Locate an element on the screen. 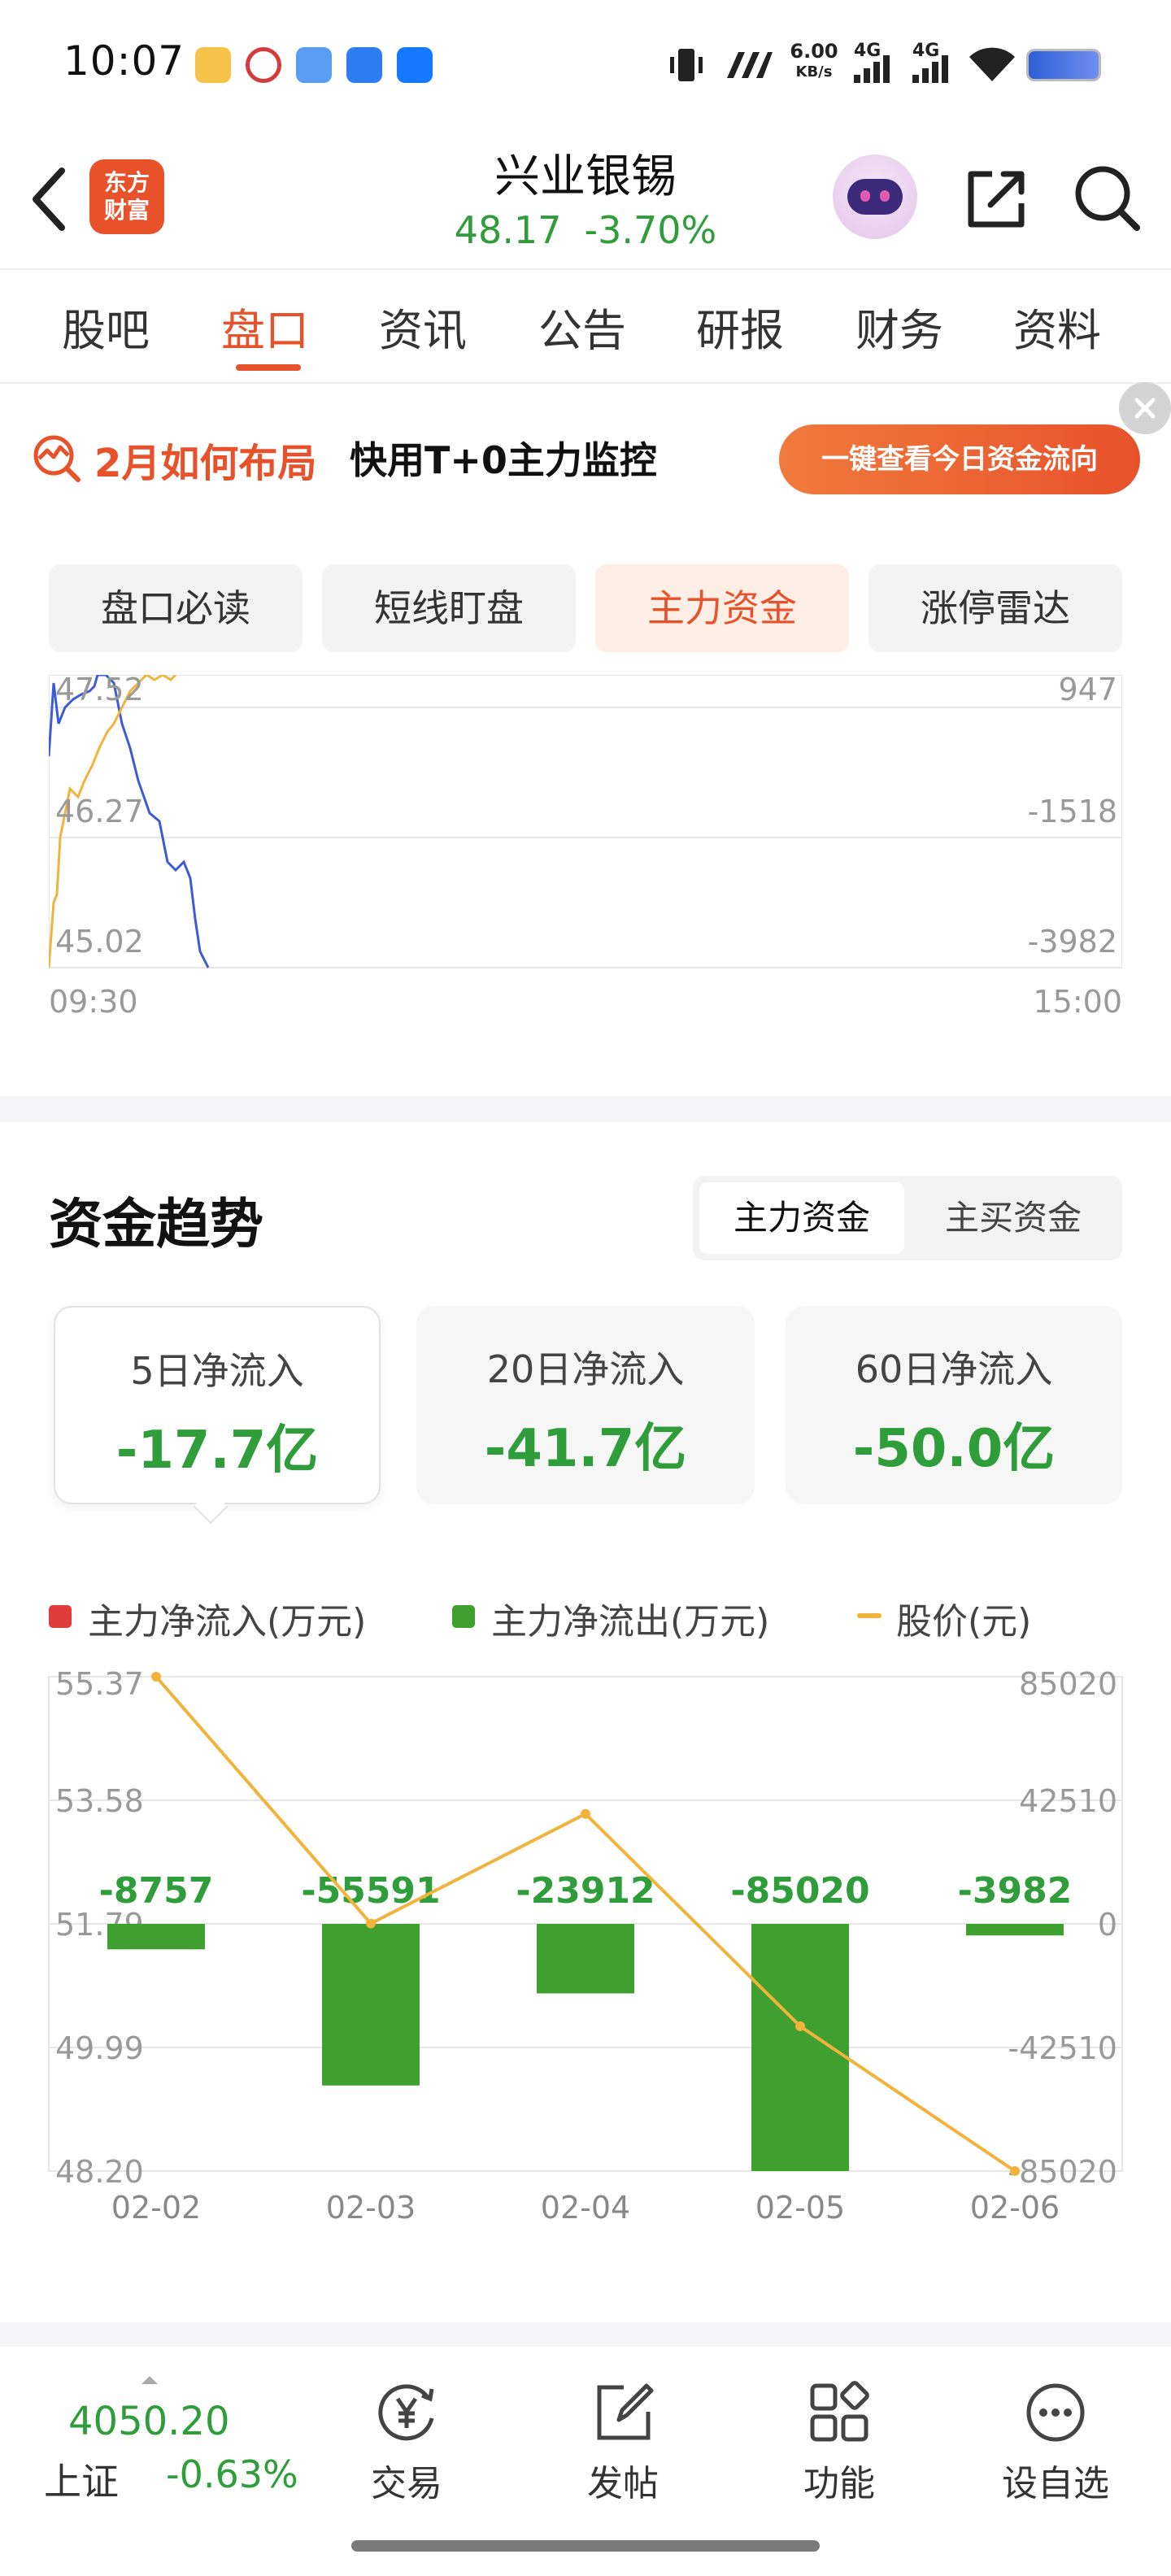 The height and width of the screenshot is (2576, 1171). tab-profile: 资料 is located at coordinates (1057, 327).